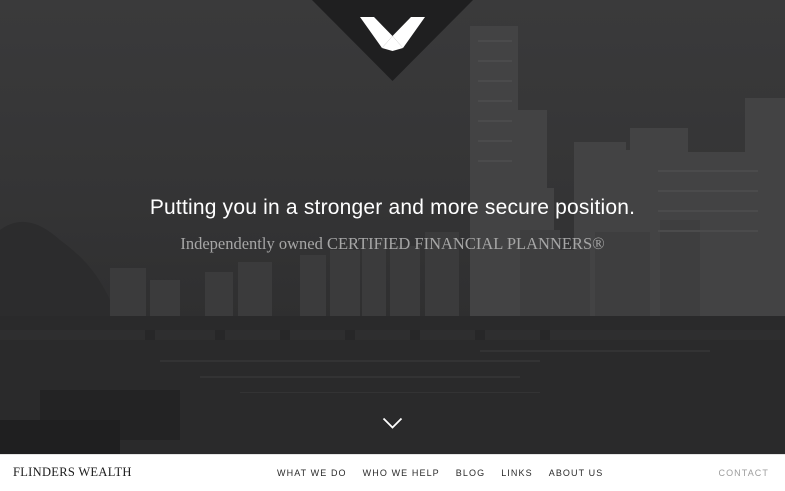 The height and width of the screenshot is (491, 785). Describe the element at coordinates (392, 40) in the screenshot. I see `logo-badge` at that location.